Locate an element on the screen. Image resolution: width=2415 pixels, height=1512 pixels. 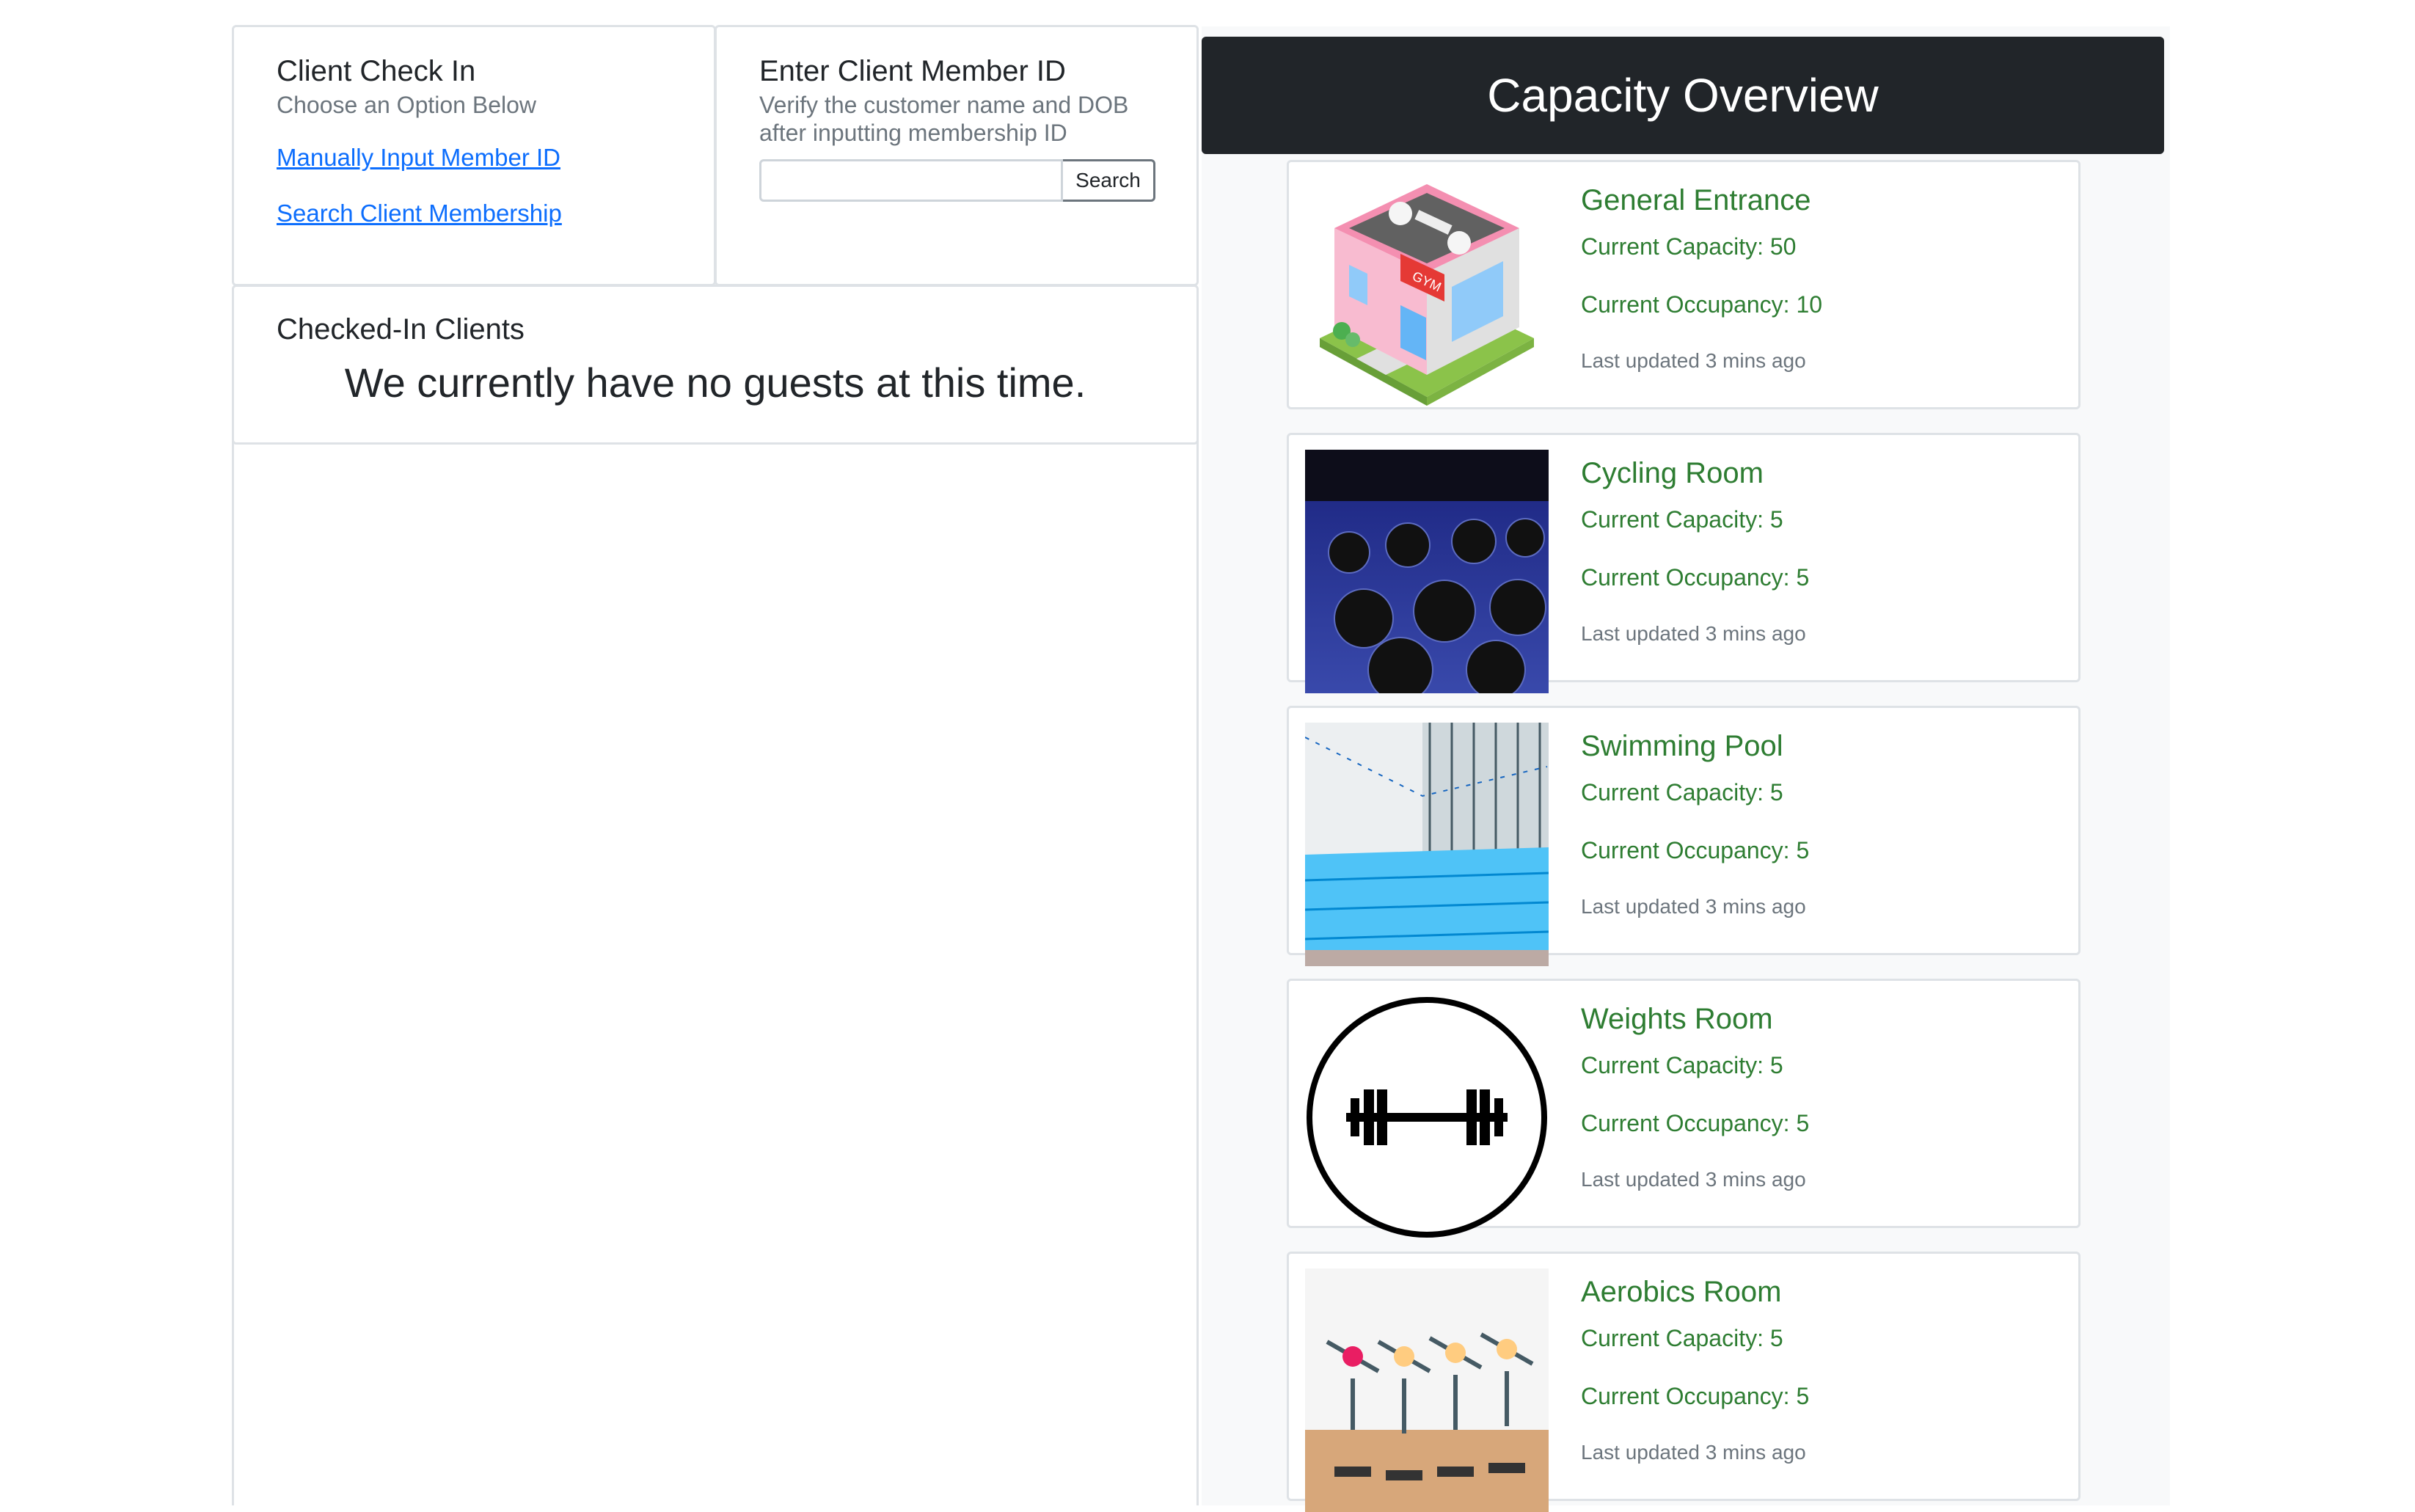
member-id-subtitle-1: Verify the customer name and DOB is located at coordinates (944, 105).